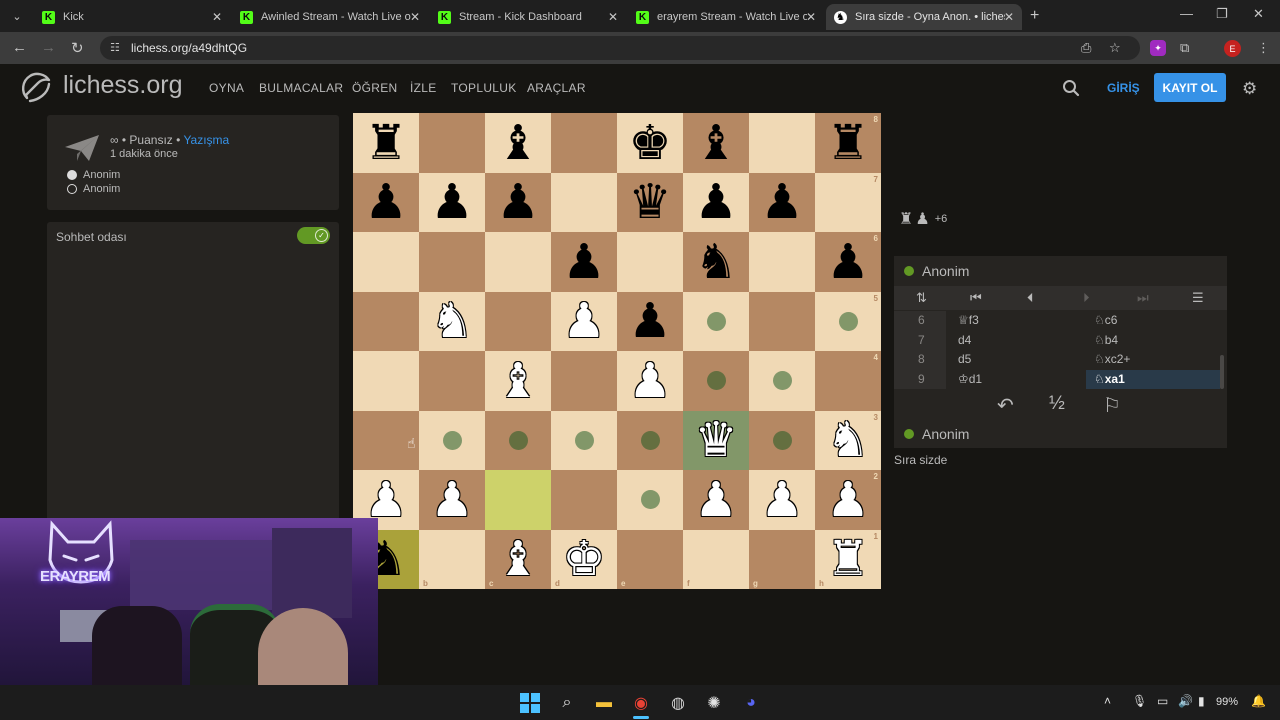 The image size is (1280, 720). What do you see at coordinates (782, 143) in the screenshot?
I see `square-g8` at bounding box center [782, 143].